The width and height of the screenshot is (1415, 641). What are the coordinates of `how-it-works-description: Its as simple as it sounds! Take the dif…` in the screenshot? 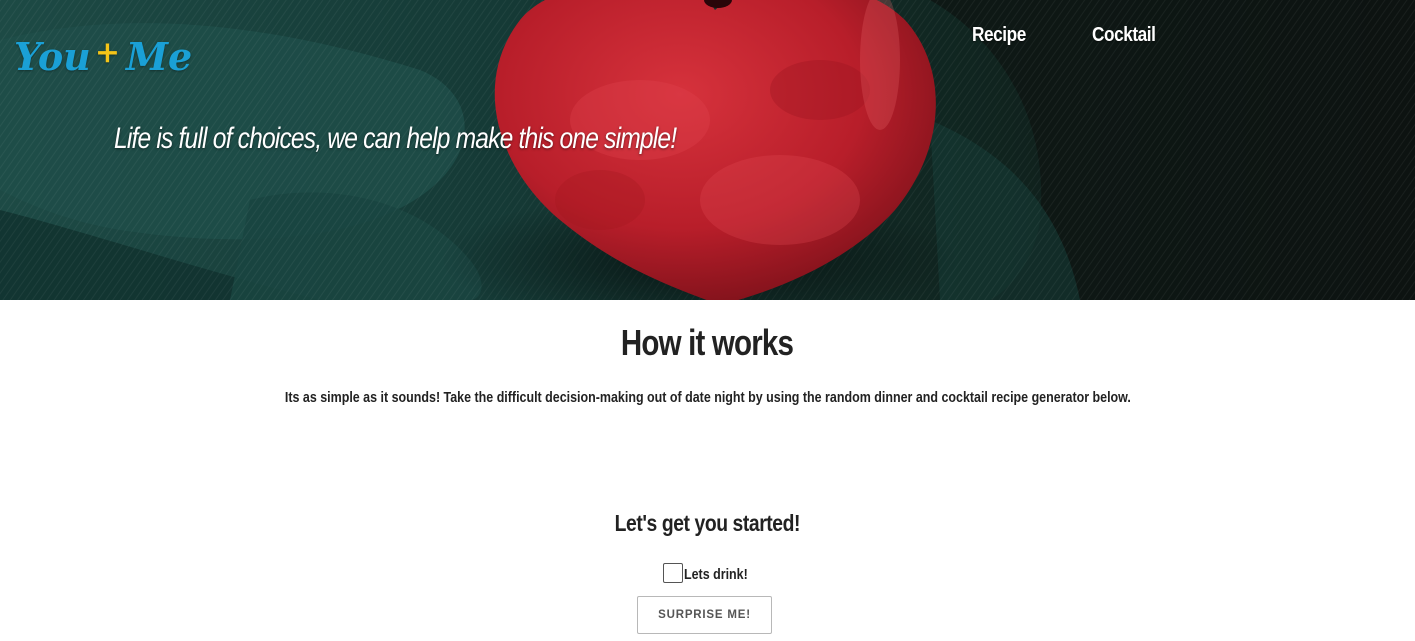 It's located at (707, 398).